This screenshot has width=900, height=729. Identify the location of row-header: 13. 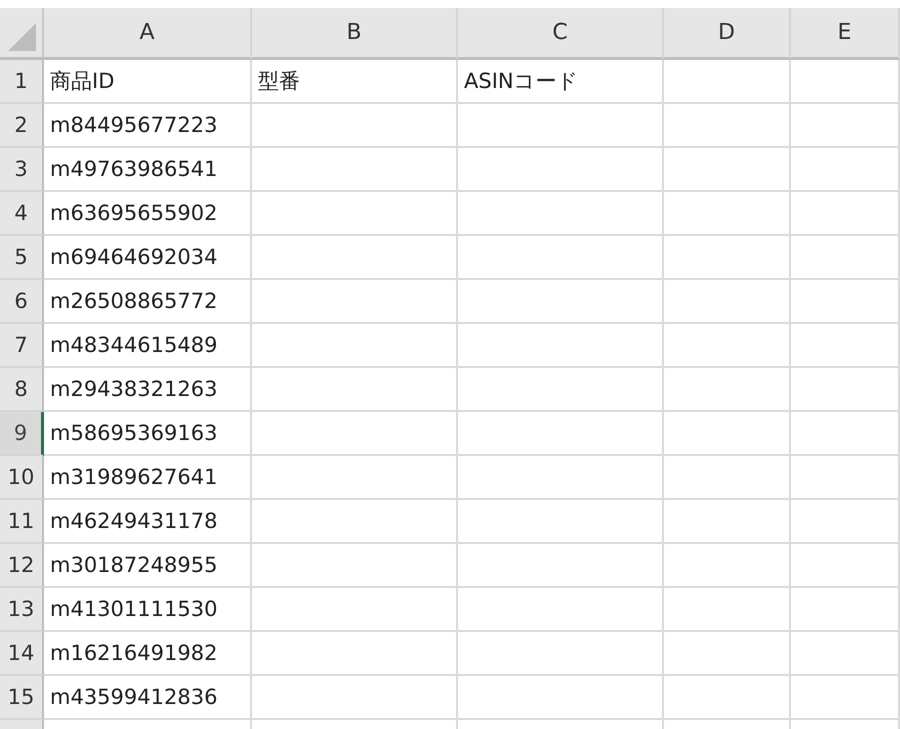
(22, 610).